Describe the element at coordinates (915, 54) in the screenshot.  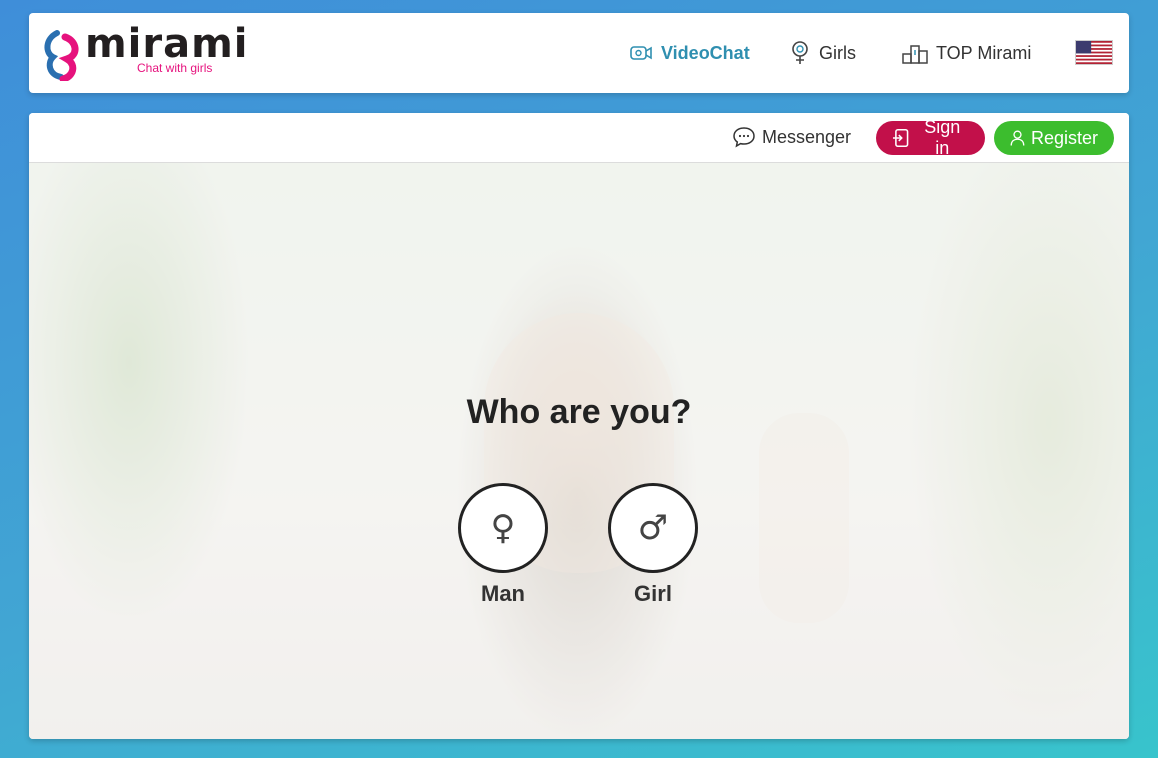
I see `podium-icon` at that location.